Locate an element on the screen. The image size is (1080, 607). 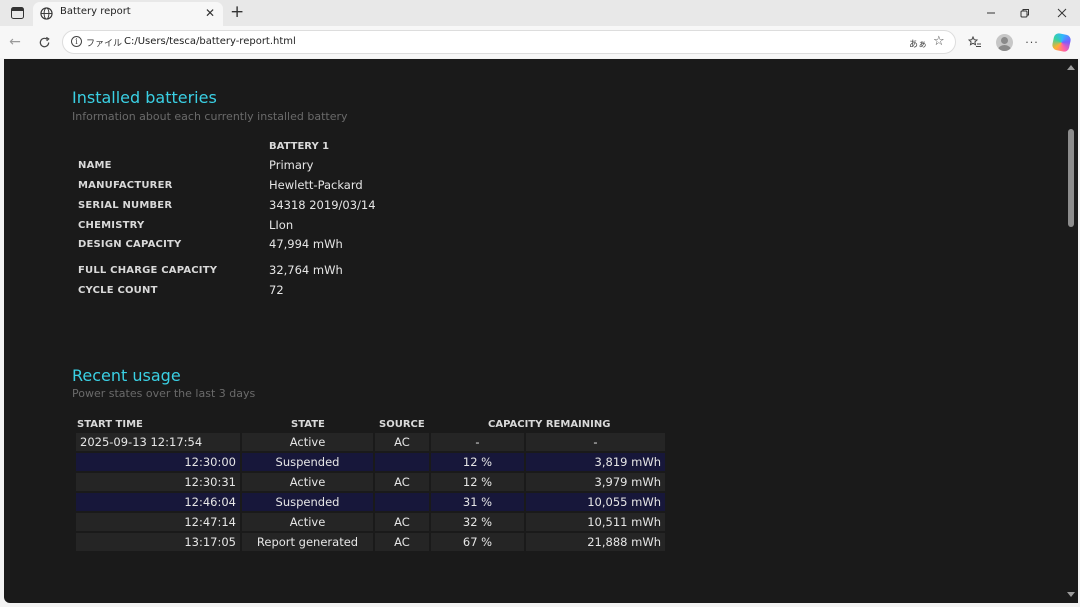
table-row: 2025-09-13 12:17:54 Active AC - - is located at coordinates (370, 442).